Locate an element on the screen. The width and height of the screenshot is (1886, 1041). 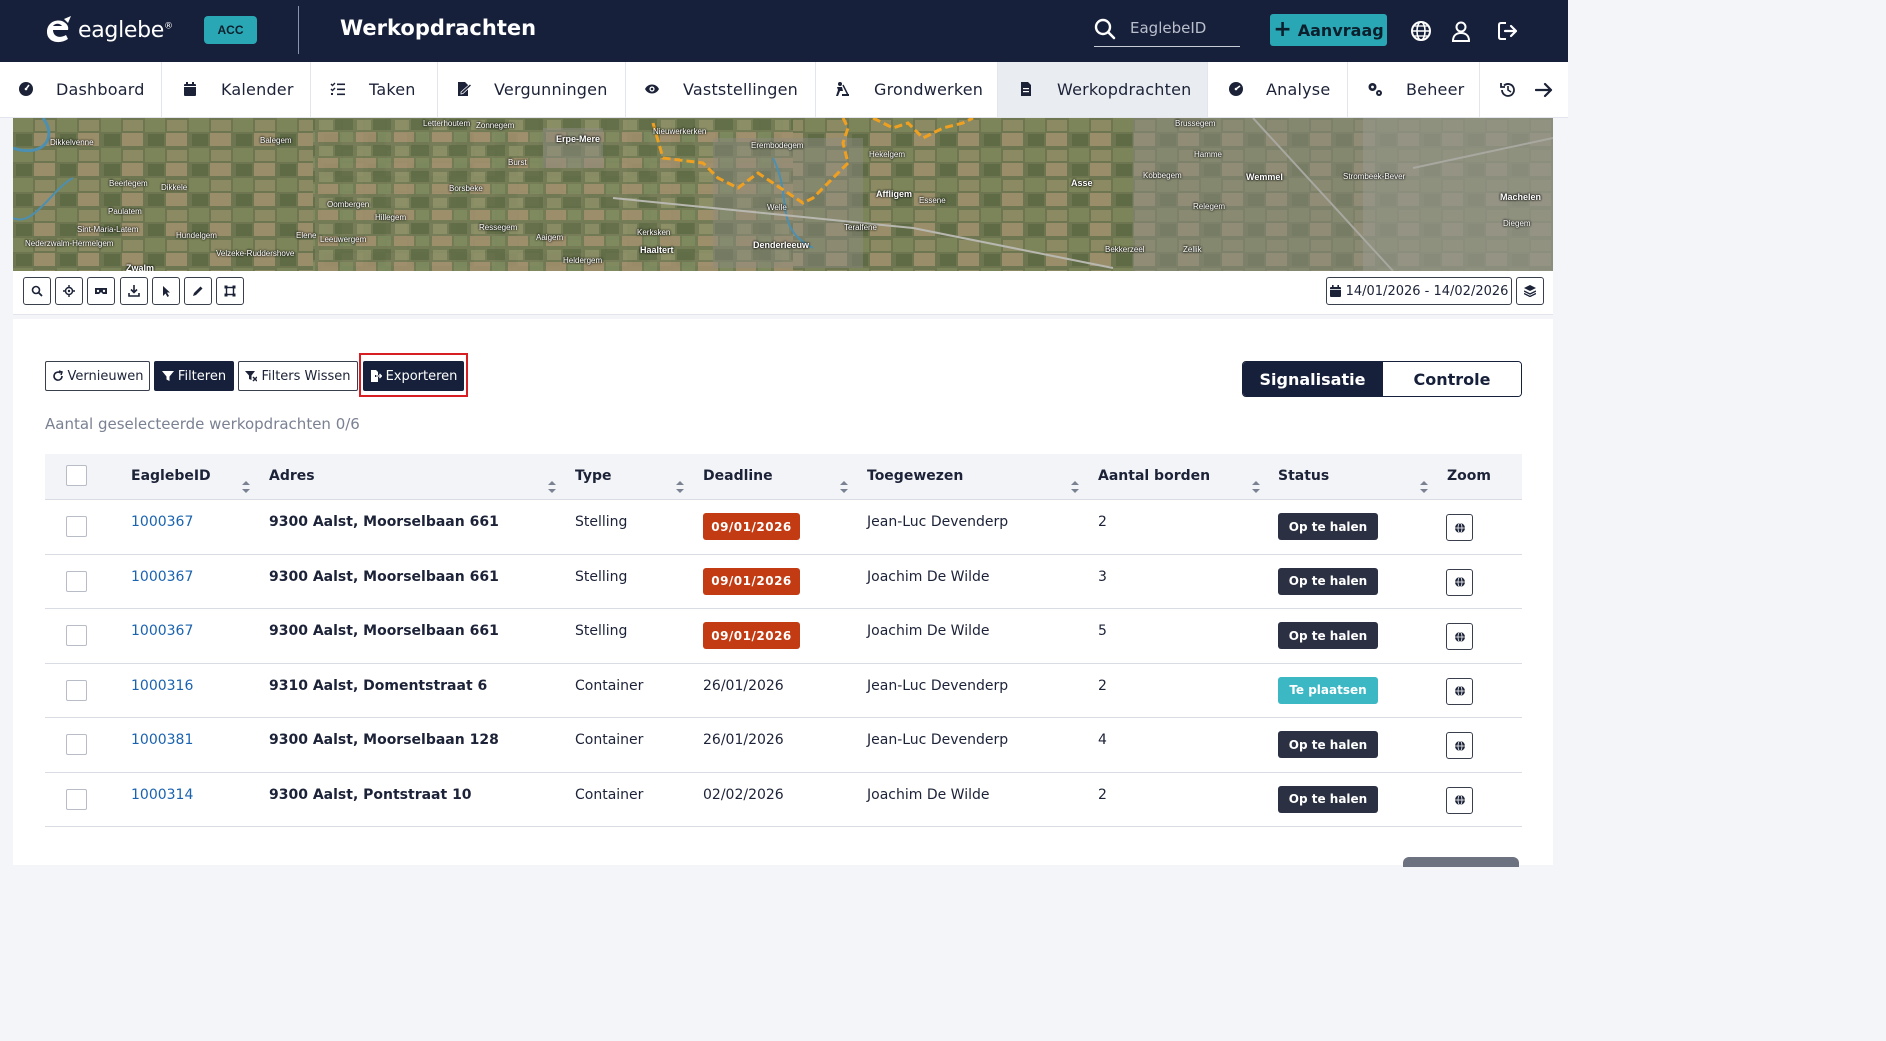
toggle-controle: Controle is located at coordinates (1451, 379).